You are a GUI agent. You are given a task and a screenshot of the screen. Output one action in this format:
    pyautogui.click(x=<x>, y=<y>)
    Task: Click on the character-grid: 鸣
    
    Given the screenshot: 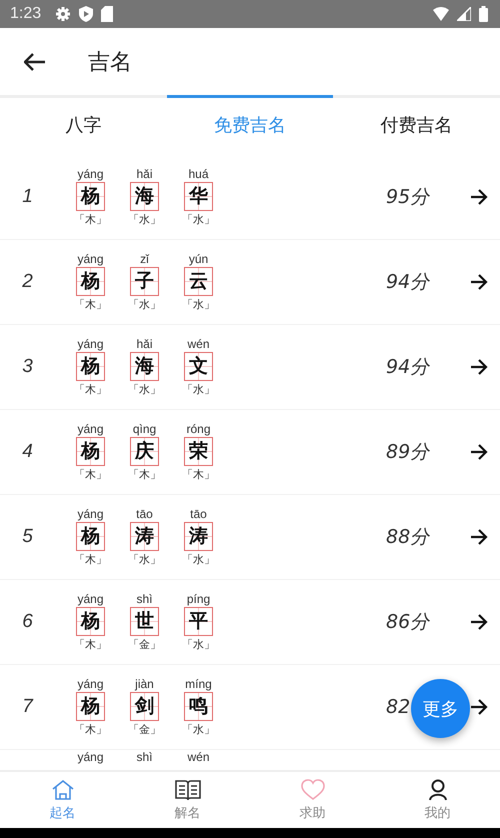 What is the action you would take?
    pyautogui.click(x=198, y=706)
    